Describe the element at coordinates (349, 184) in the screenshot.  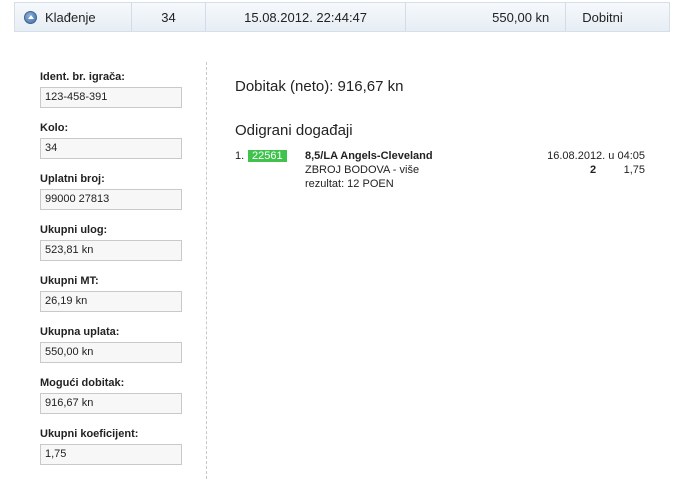
I see `event-result: rezultat: 12 POEN` at that location.